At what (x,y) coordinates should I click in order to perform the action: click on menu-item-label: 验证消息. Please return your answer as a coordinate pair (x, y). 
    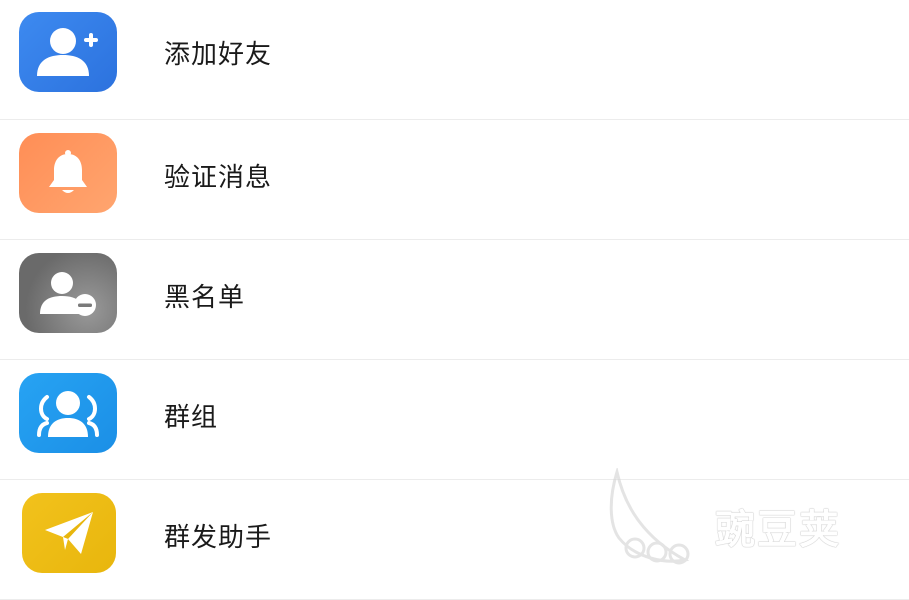
    Looking at the image, I should click on (218, 178).